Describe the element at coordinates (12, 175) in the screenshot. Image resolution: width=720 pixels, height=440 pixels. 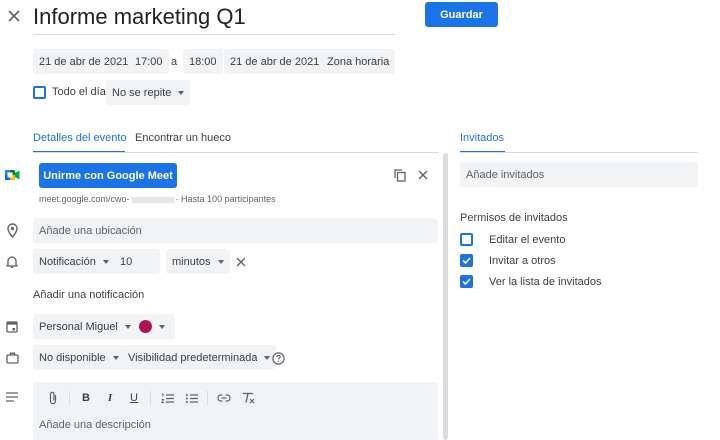
I see `google-meet-icon` at that location.